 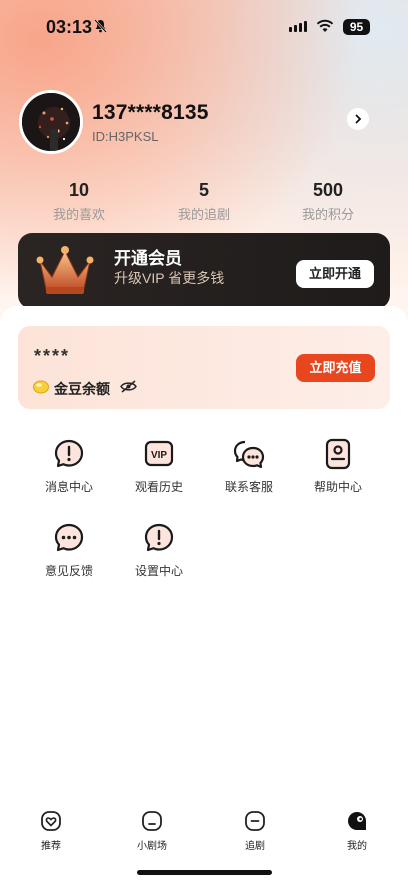 What do you see at coordinates (79, 190) in the screenshot?
I see `stat-value: 10` at bounding box center [79, 190].